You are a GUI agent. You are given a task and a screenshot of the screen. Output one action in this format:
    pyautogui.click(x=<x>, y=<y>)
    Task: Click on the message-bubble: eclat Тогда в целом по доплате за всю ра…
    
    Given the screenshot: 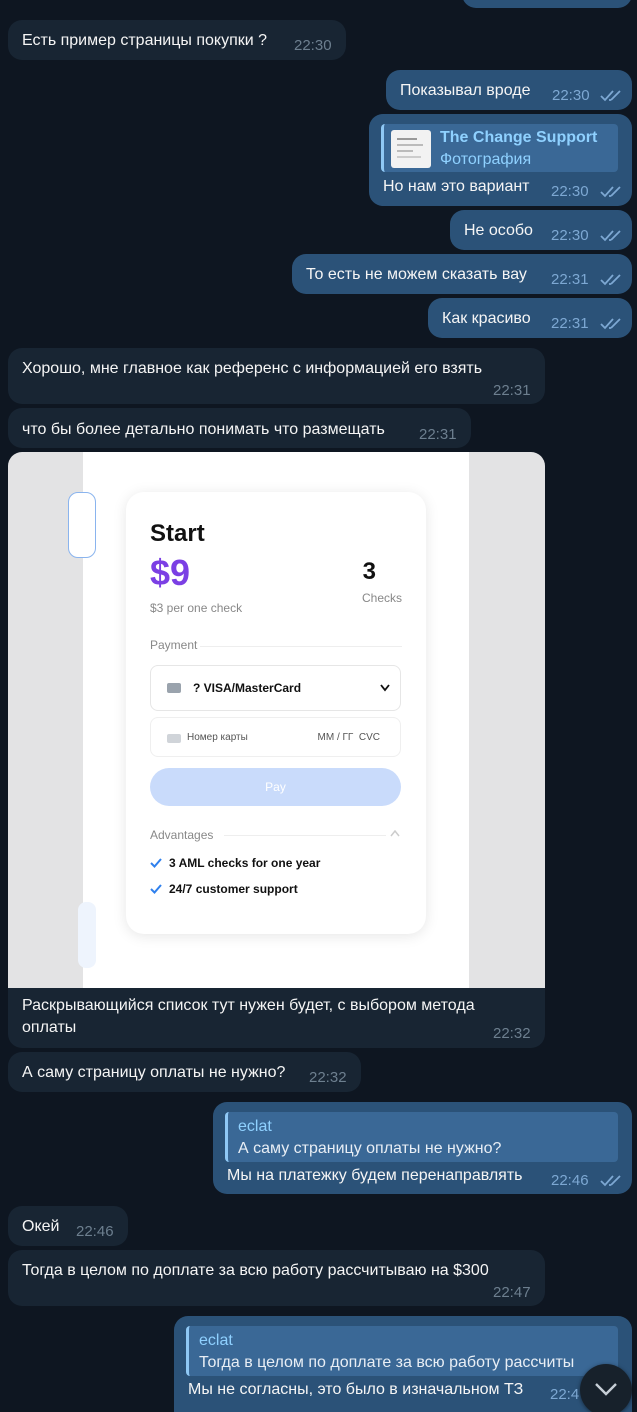 What is the action you would take?
    pyautogui.click(x=403, y=1364)
    